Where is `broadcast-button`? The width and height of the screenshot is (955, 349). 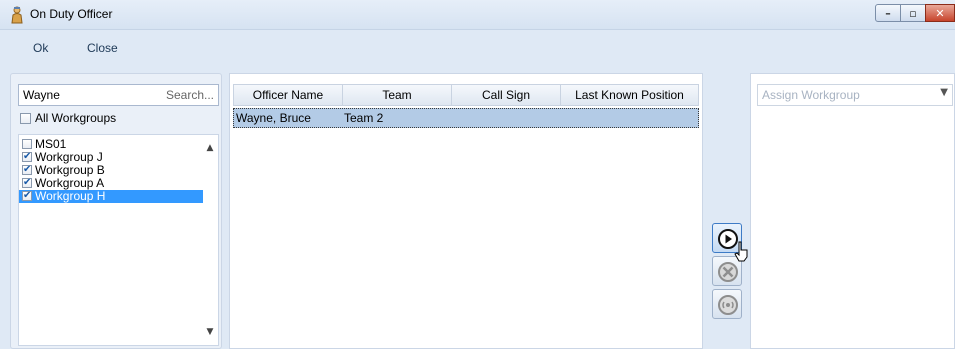 broadcast-button is located at coordinates (727, 304).